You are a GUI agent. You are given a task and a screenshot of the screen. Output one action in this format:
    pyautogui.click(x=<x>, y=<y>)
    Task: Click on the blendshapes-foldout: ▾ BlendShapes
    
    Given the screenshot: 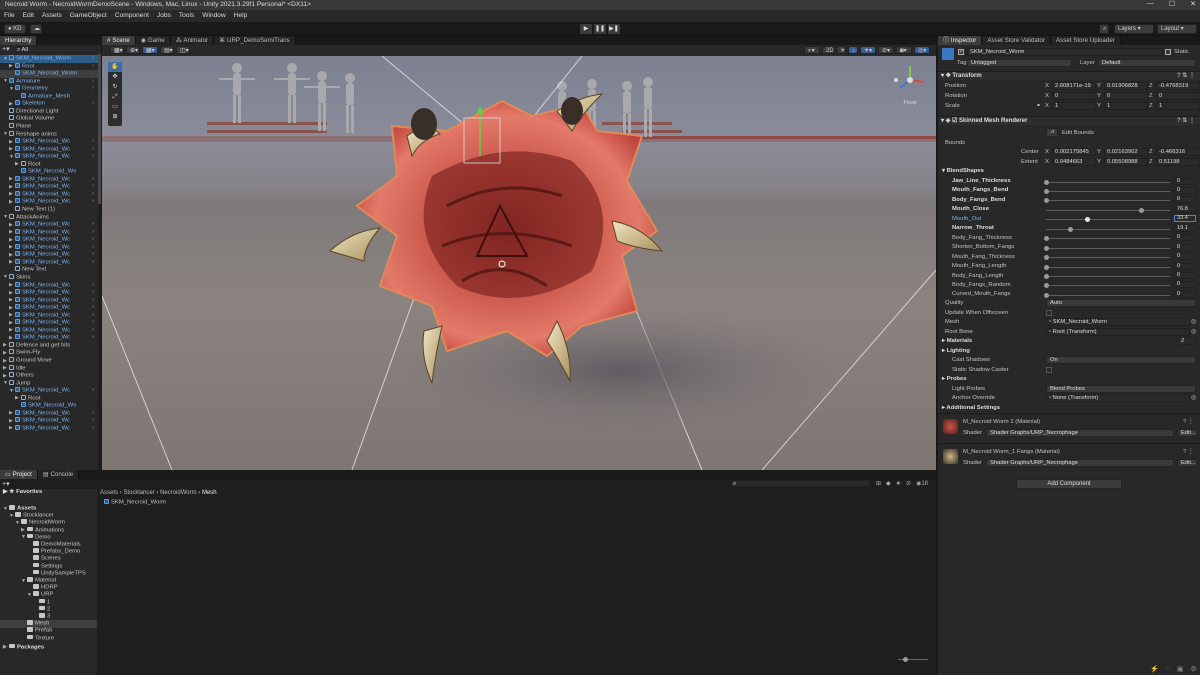 What is the action you would take?
    pyautogui.click(x=963, y=171)
    